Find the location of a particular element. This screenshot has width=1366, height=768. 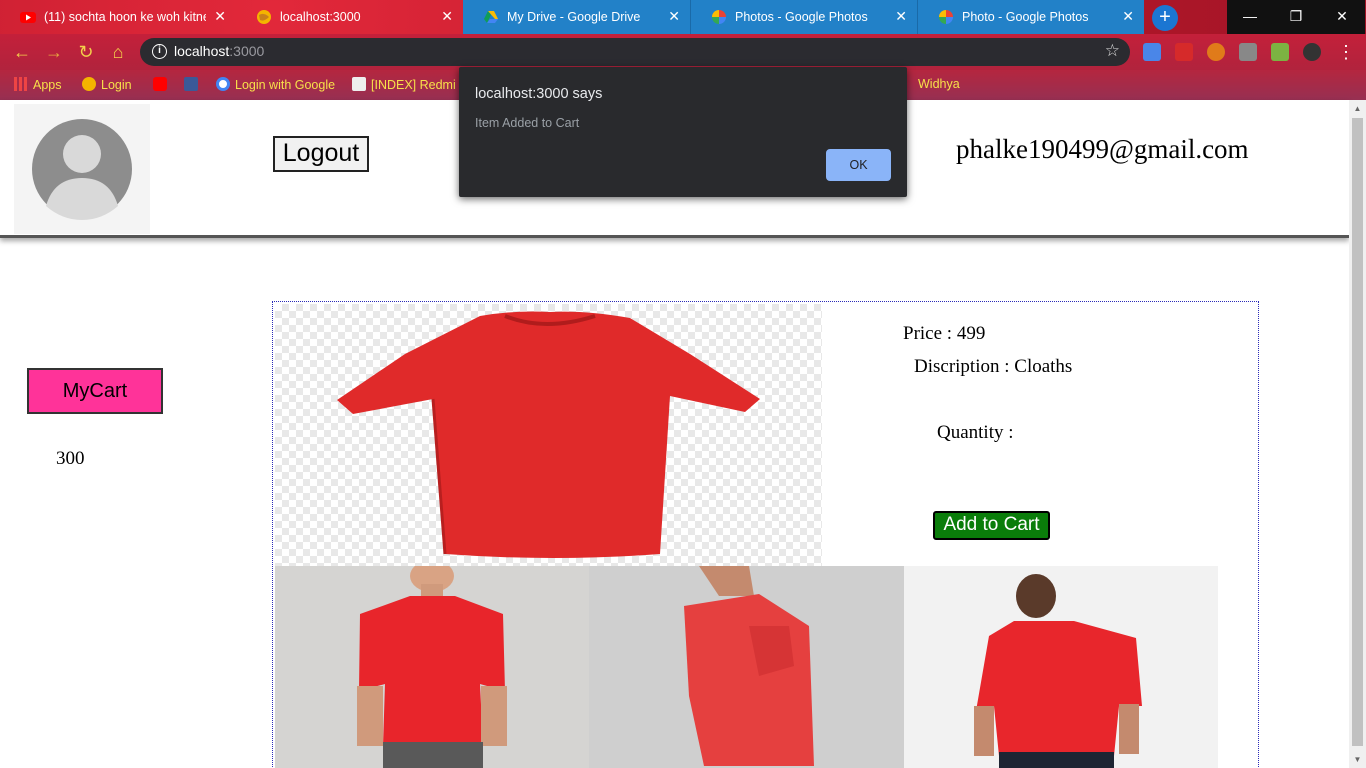

model-front-image is located at coordinates (432, 667).